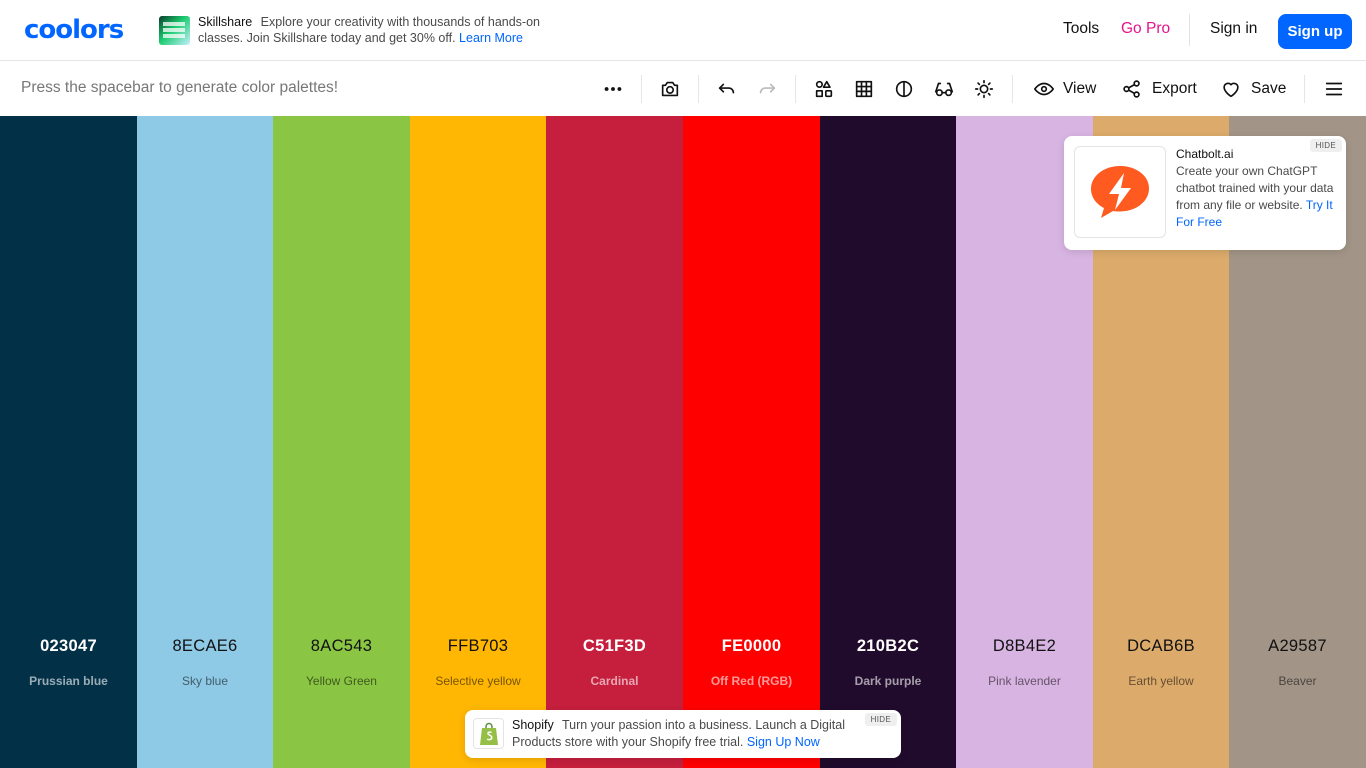 This screenshot has width=1366, height=768. I want to click on sign-up-now-link: Sign Up Now, so click(783, 742).